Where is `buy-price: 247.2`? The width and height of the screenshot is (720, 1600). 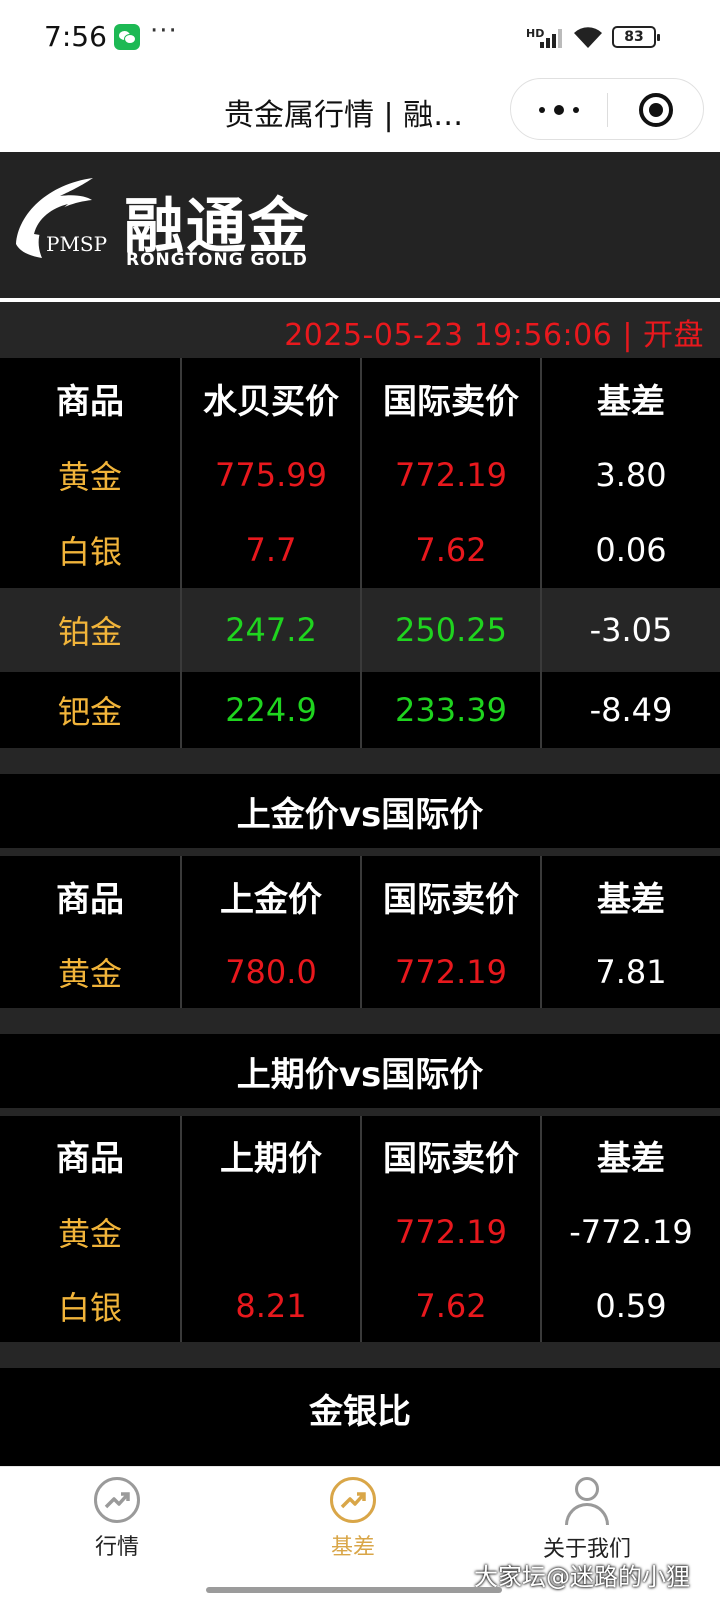 buy-price: 247.2 is located at coordinates (270, 630).